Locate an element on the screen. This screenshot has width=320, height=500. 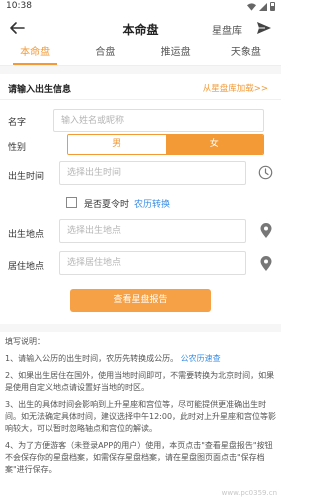
birth-time-label: 出生时间 is located at coordinates (26, 177).